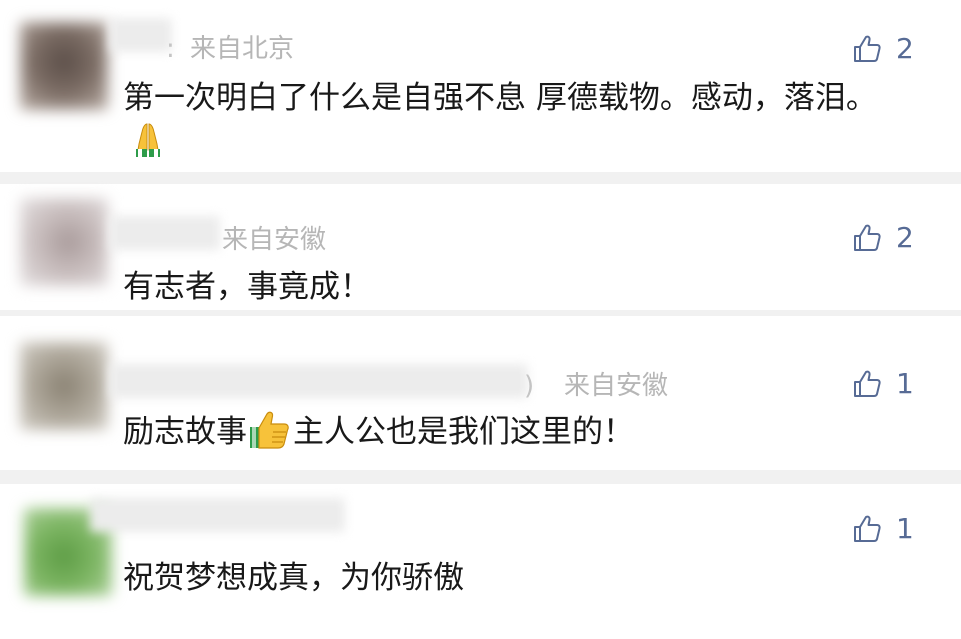 This screenshot has width=961, height=639. I want to click on thumbs-up-emoji, so click(270, 436).